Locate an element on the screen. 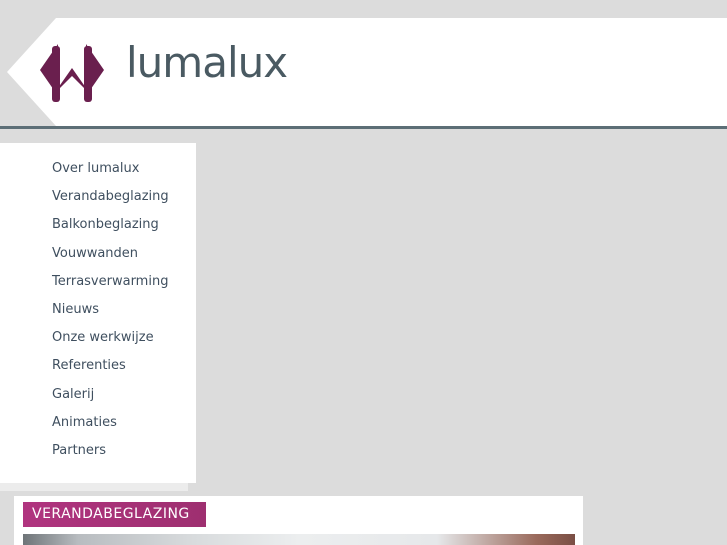 Image resolution: width=727 pixels, height=545 pixels. section-title: VERANDABEGLAZING is located at coordinates (114, 514).